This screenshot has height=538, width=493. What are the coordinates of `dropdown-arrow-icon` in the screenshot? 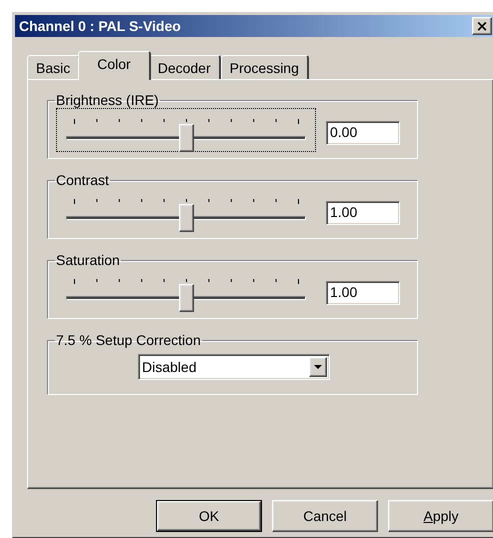 It's located at (318, 367).